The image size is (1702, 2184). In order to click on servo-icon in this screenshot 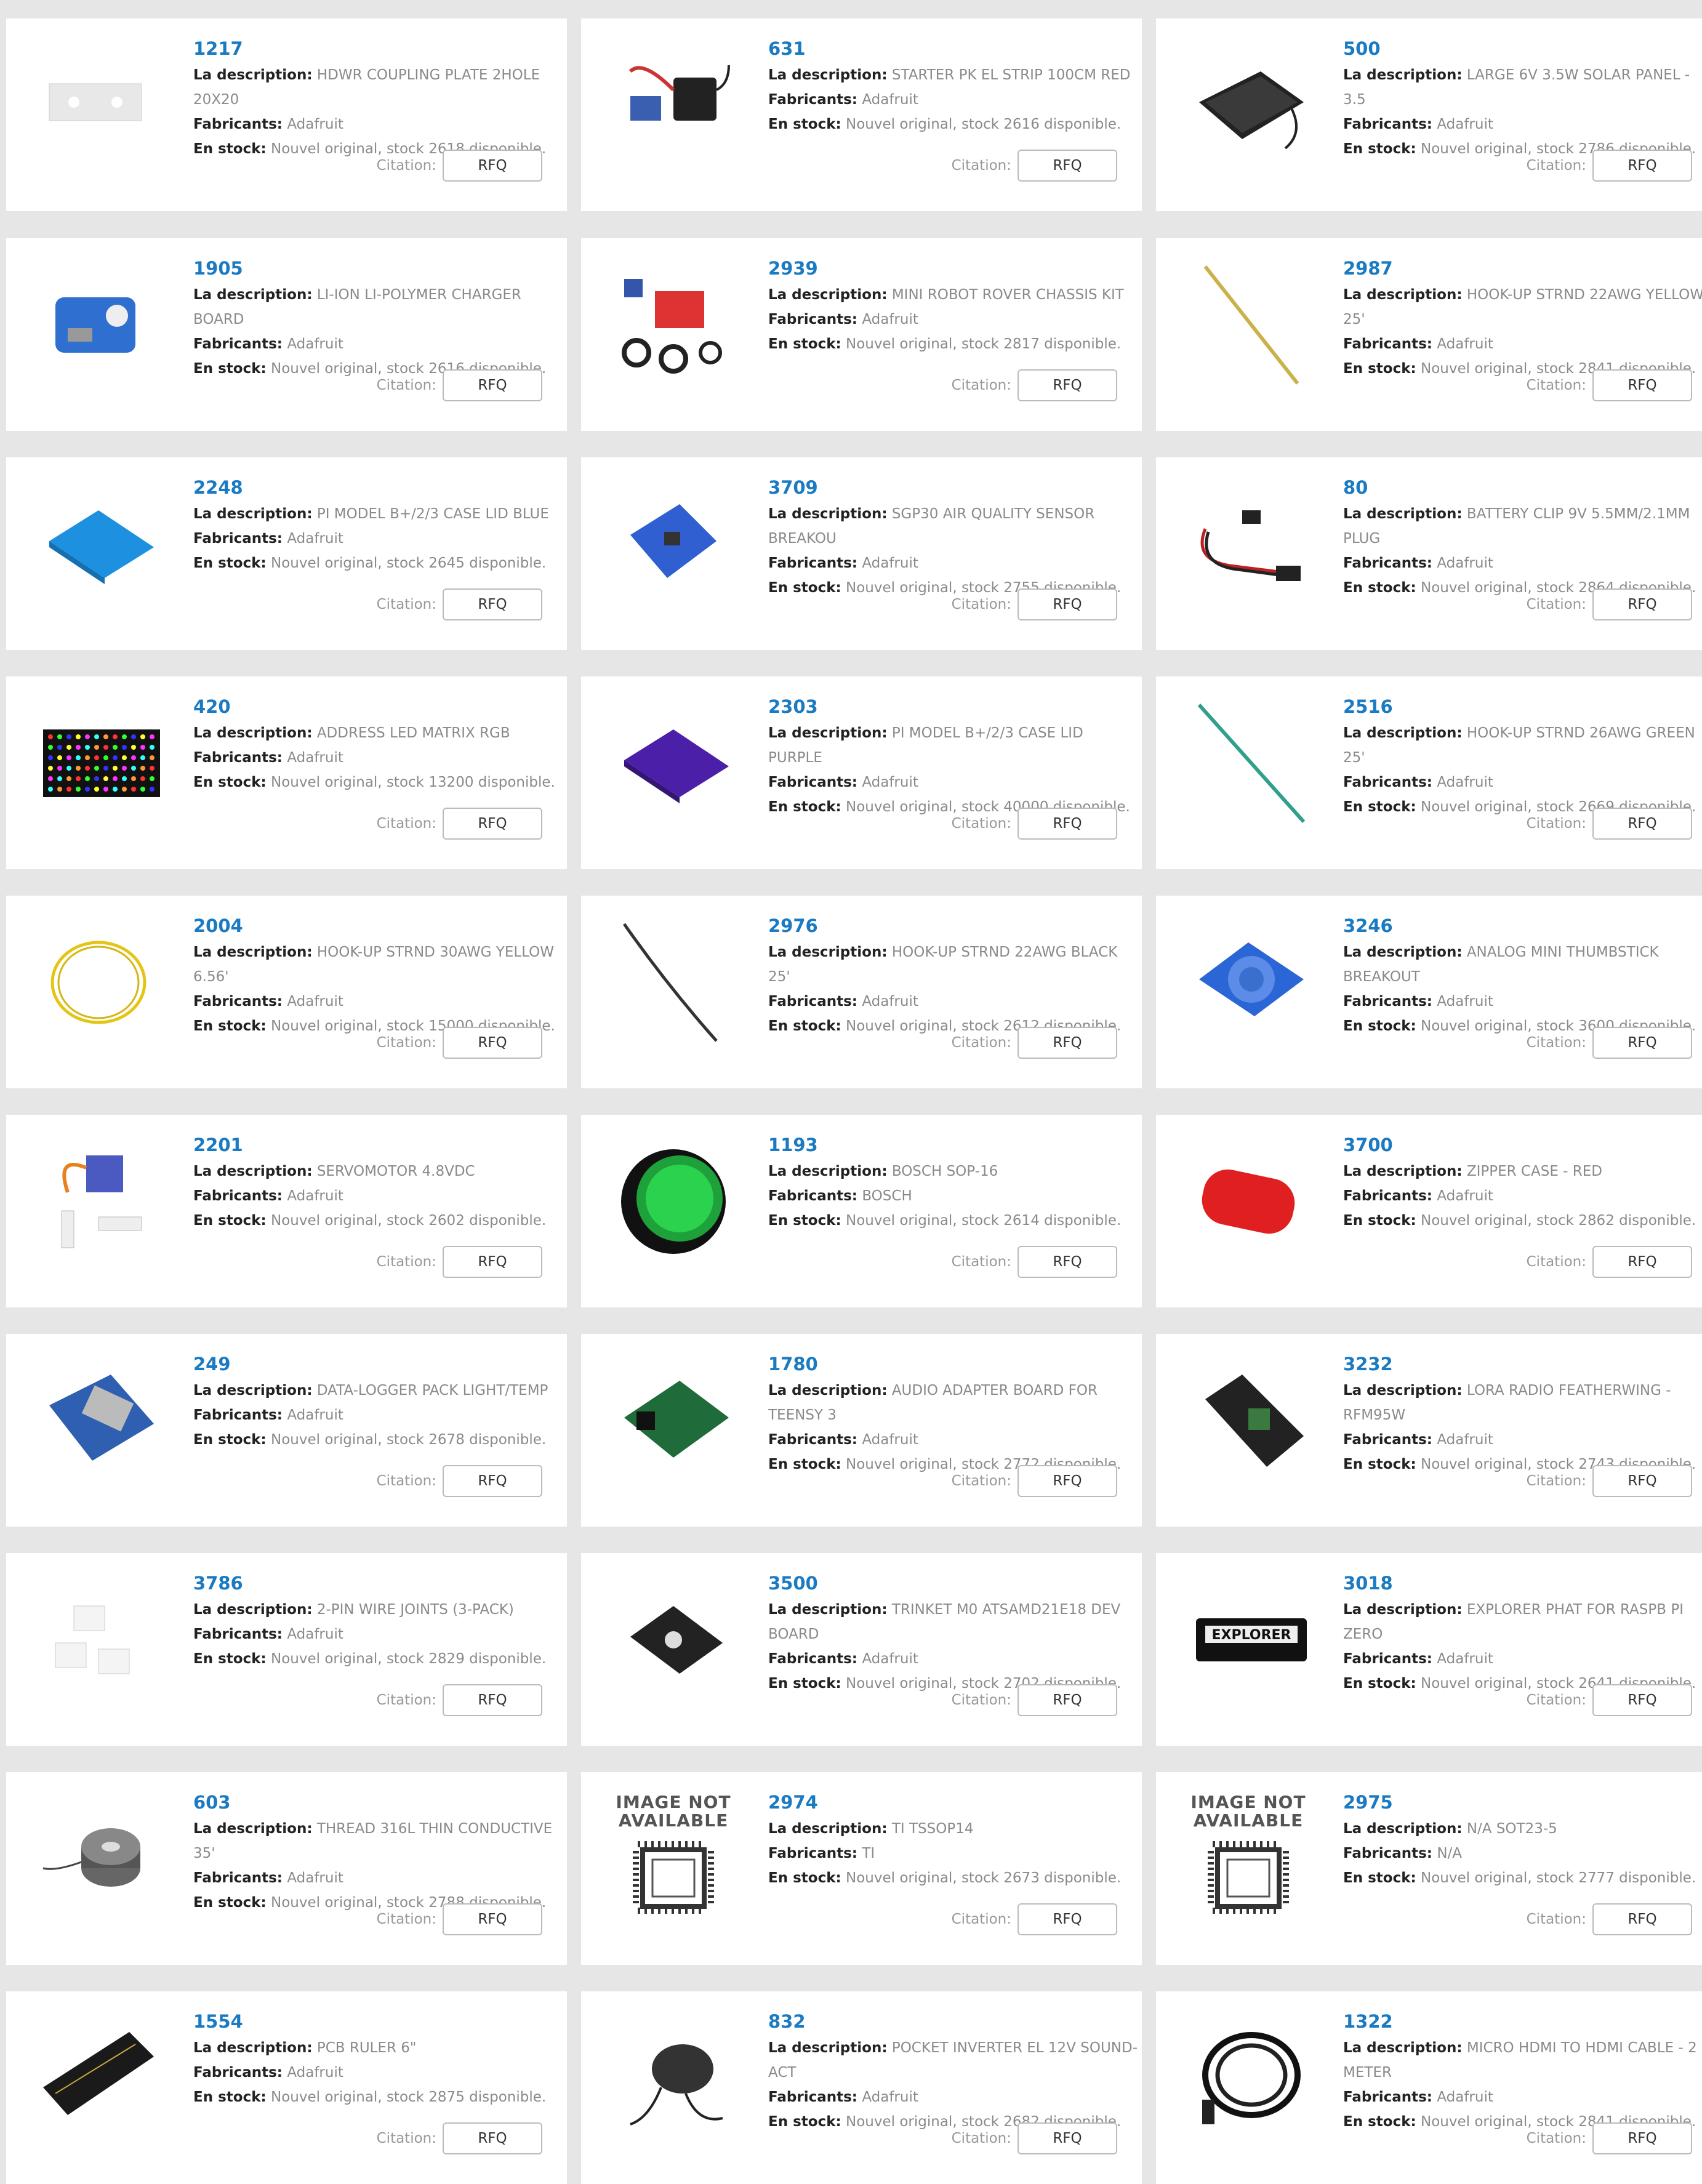, I will do `click(99, 1198)`.